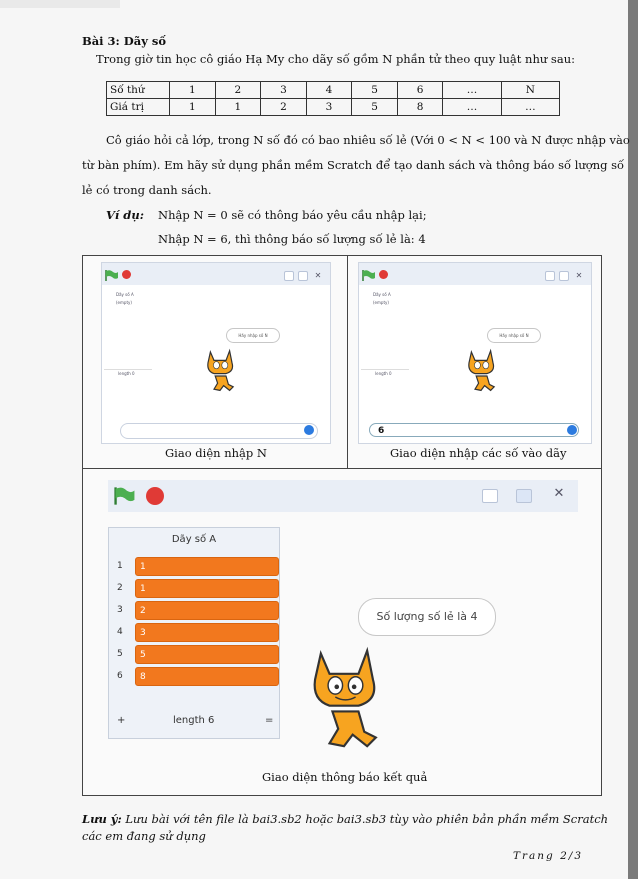 This screenshot has width=638, height=879. I want to click on list-item-index: 2, so click(120, 588).